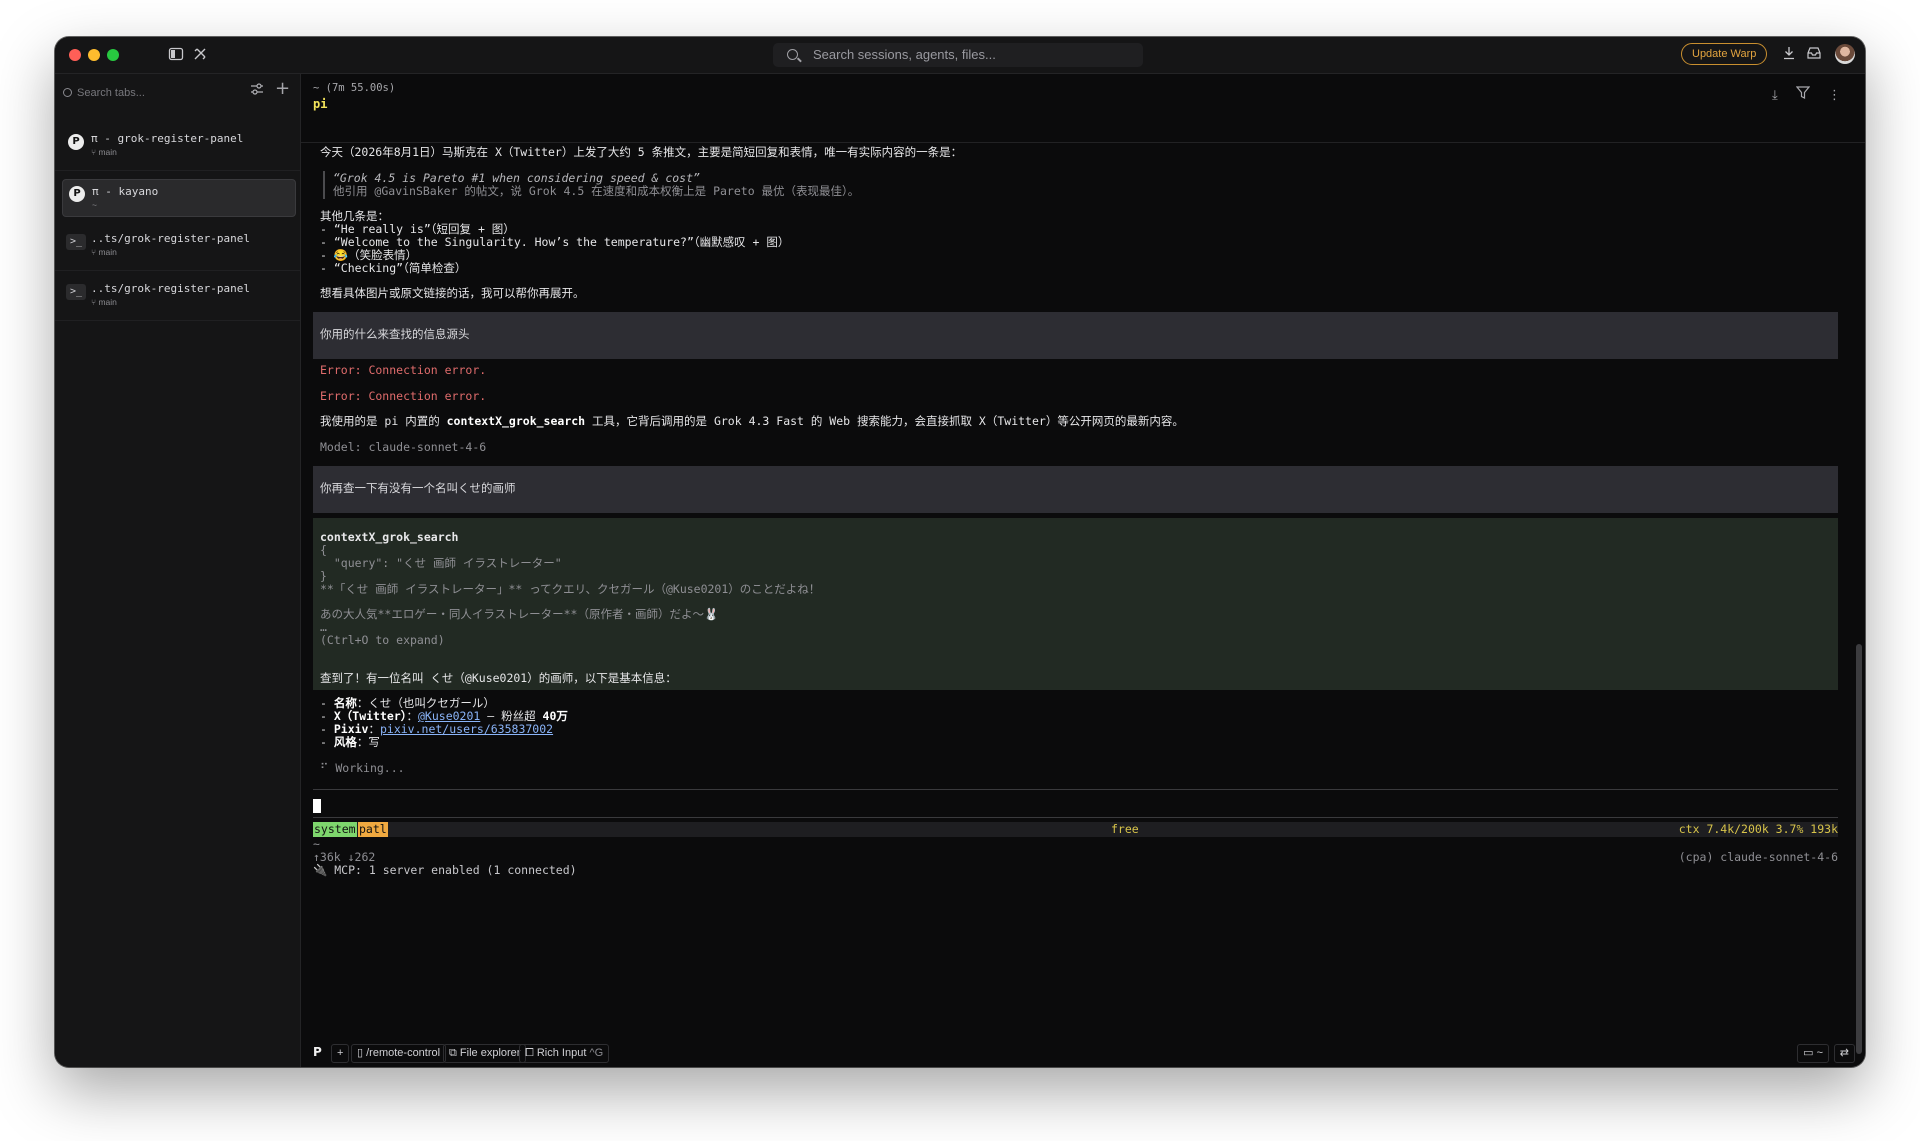 This screenshot has width=1920, height=1141. What do you see at coordinates (351, 729) in the screenshot?
I see `field-label: Pixiv` at bounding box center [351, 729].